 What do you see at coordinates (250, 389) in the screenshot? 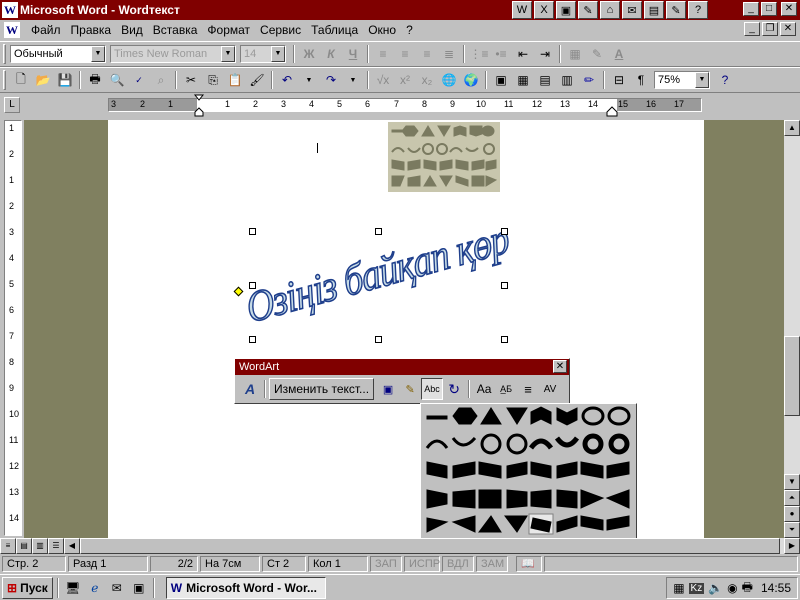
I see `insert-wordart-icon: A` at bounding box center [250, 389].